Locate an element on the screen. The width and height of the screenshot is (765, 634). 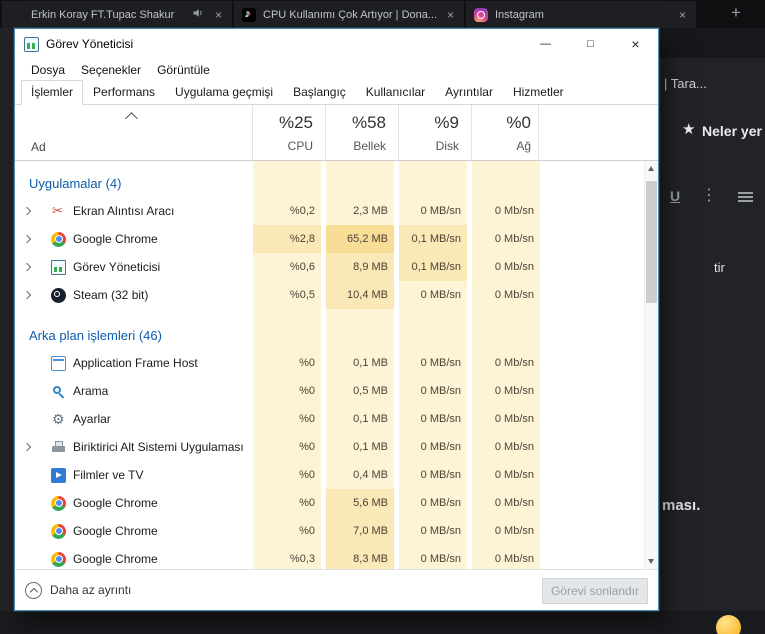
audio-playing-icon is located at coordinates (198, 15).